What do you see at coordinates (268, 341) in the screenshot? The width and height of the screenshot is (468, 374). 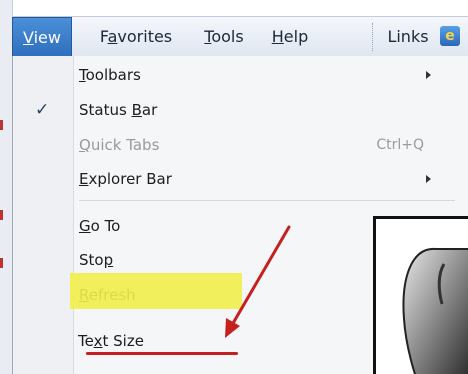 I see `menu-item-text-size: Text Size` at bounding box center [268, 341].